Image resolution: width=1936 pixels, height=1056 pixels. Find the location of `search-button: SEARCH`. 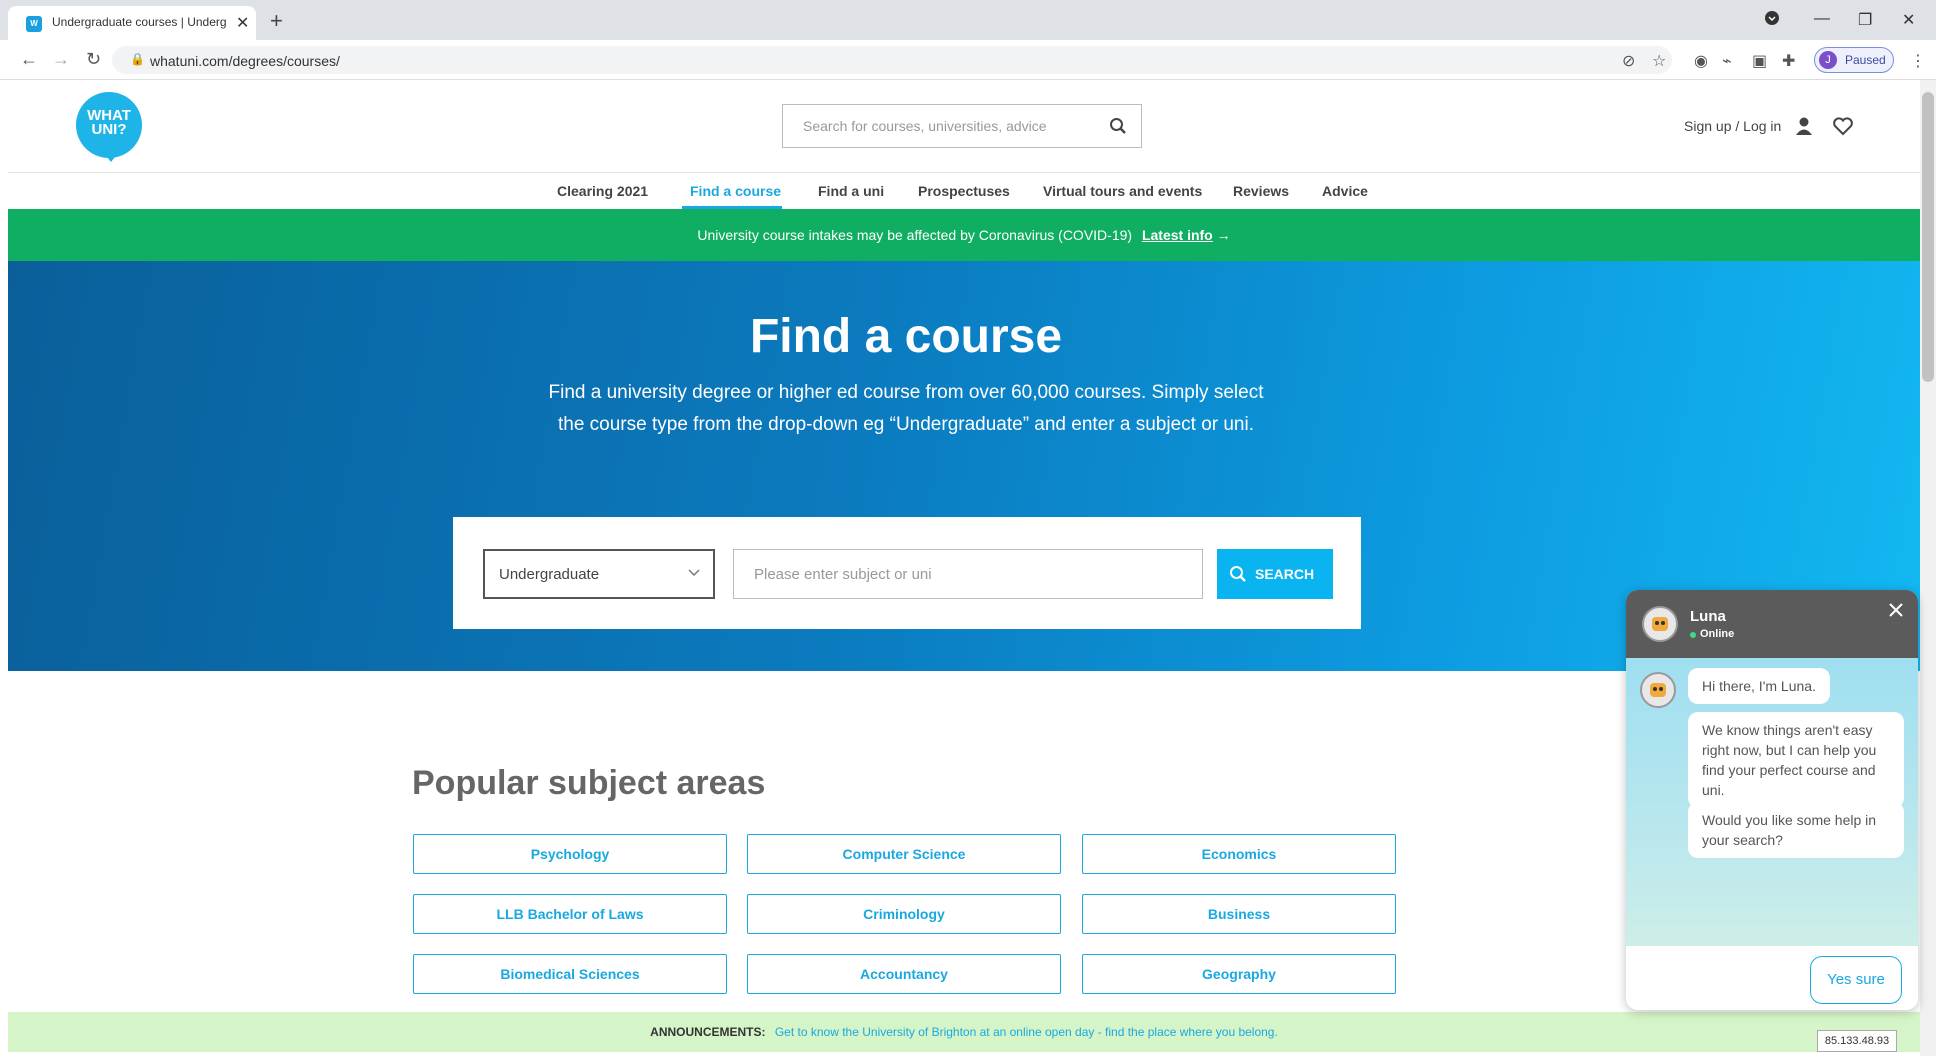

search-button: SEARCH is located at coordinates (1275, 574).